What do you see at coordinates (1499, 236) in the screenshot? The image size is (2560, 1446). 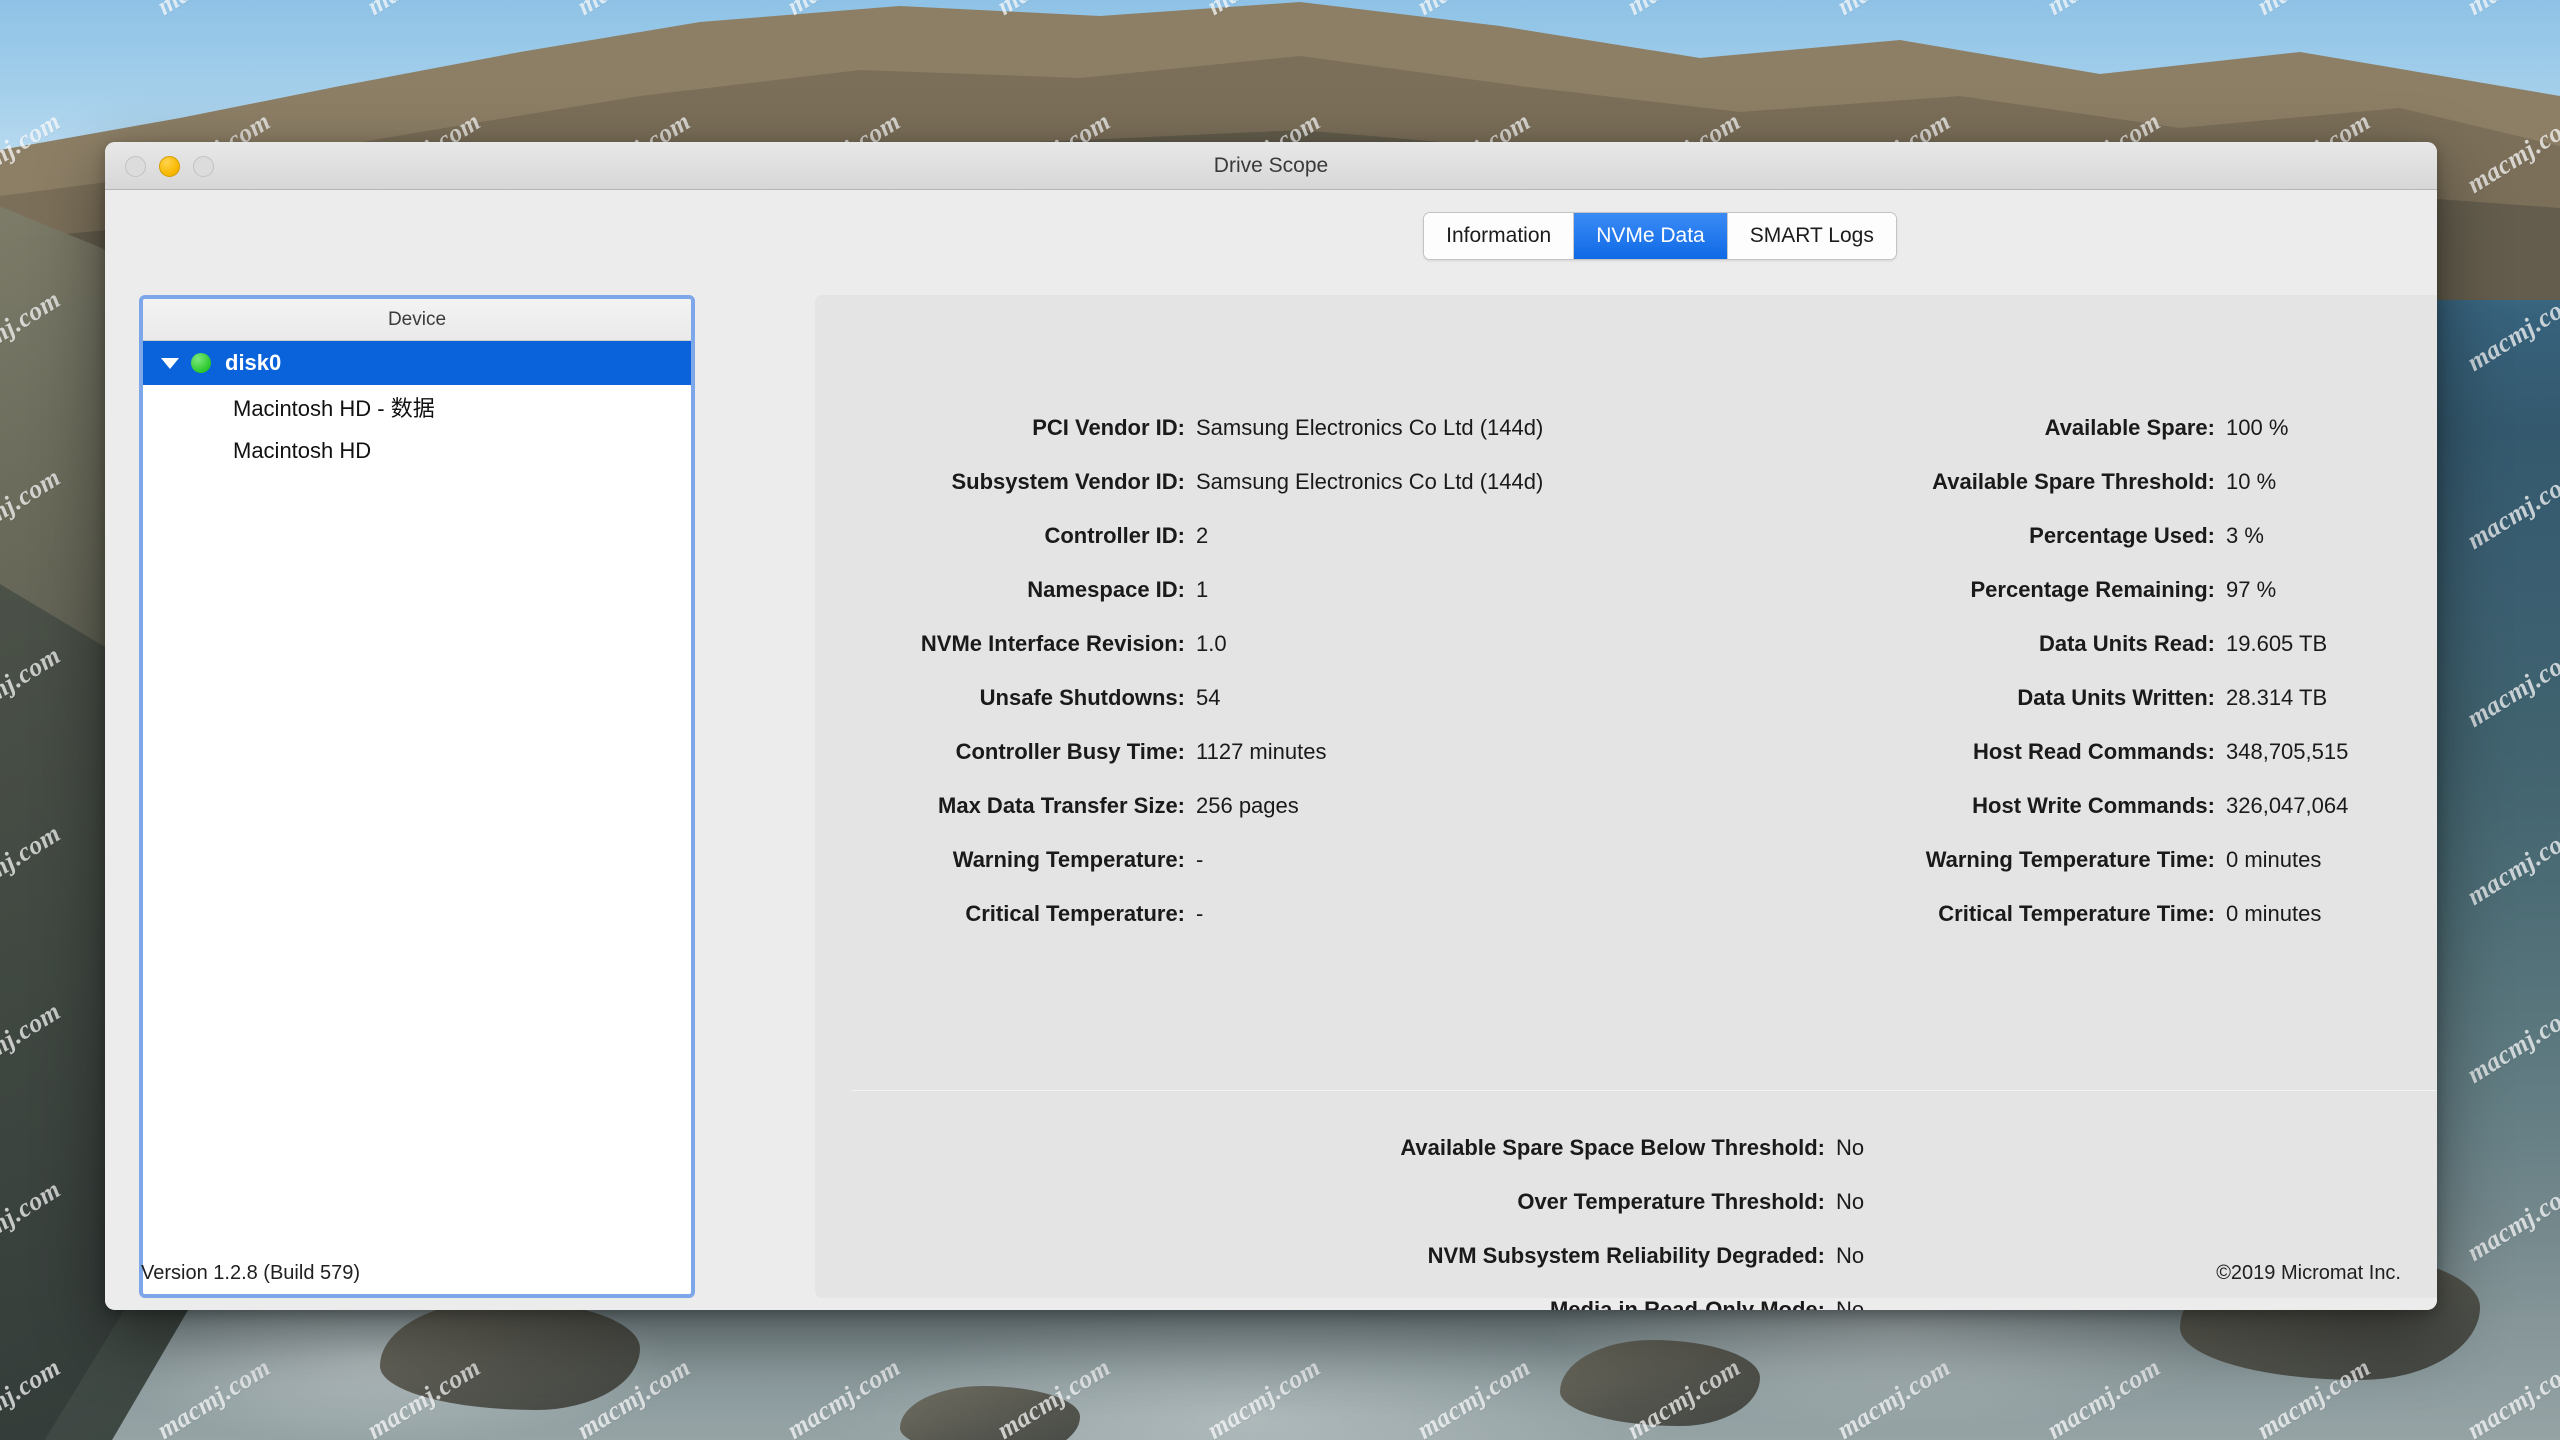 I see `tab-information: Information` at bounding box center [1499, 236].